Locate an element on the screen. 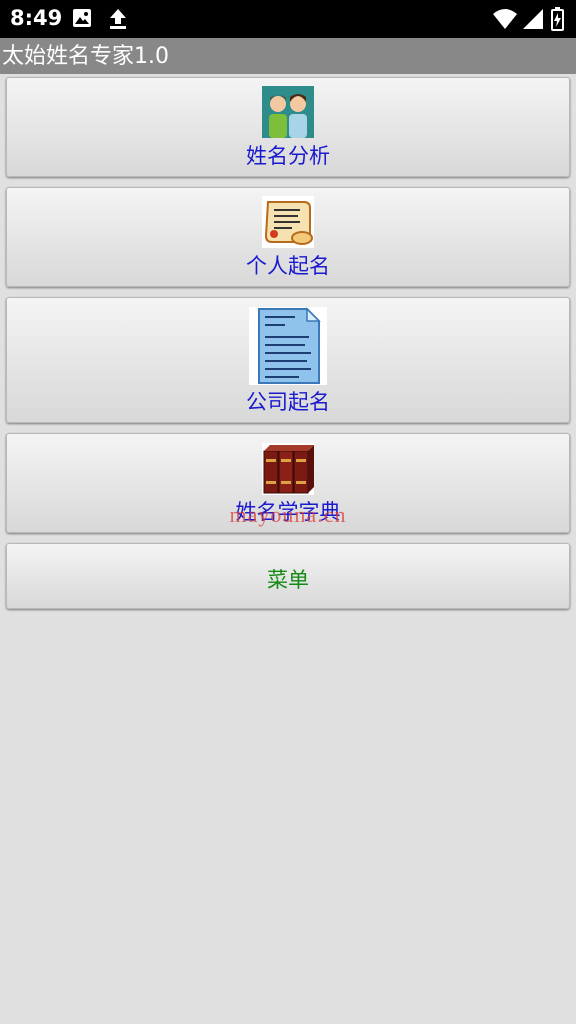 The width and height of the screenshot is (576, 1024). menu-label: 菜单 is located at coordinates (288, 580).